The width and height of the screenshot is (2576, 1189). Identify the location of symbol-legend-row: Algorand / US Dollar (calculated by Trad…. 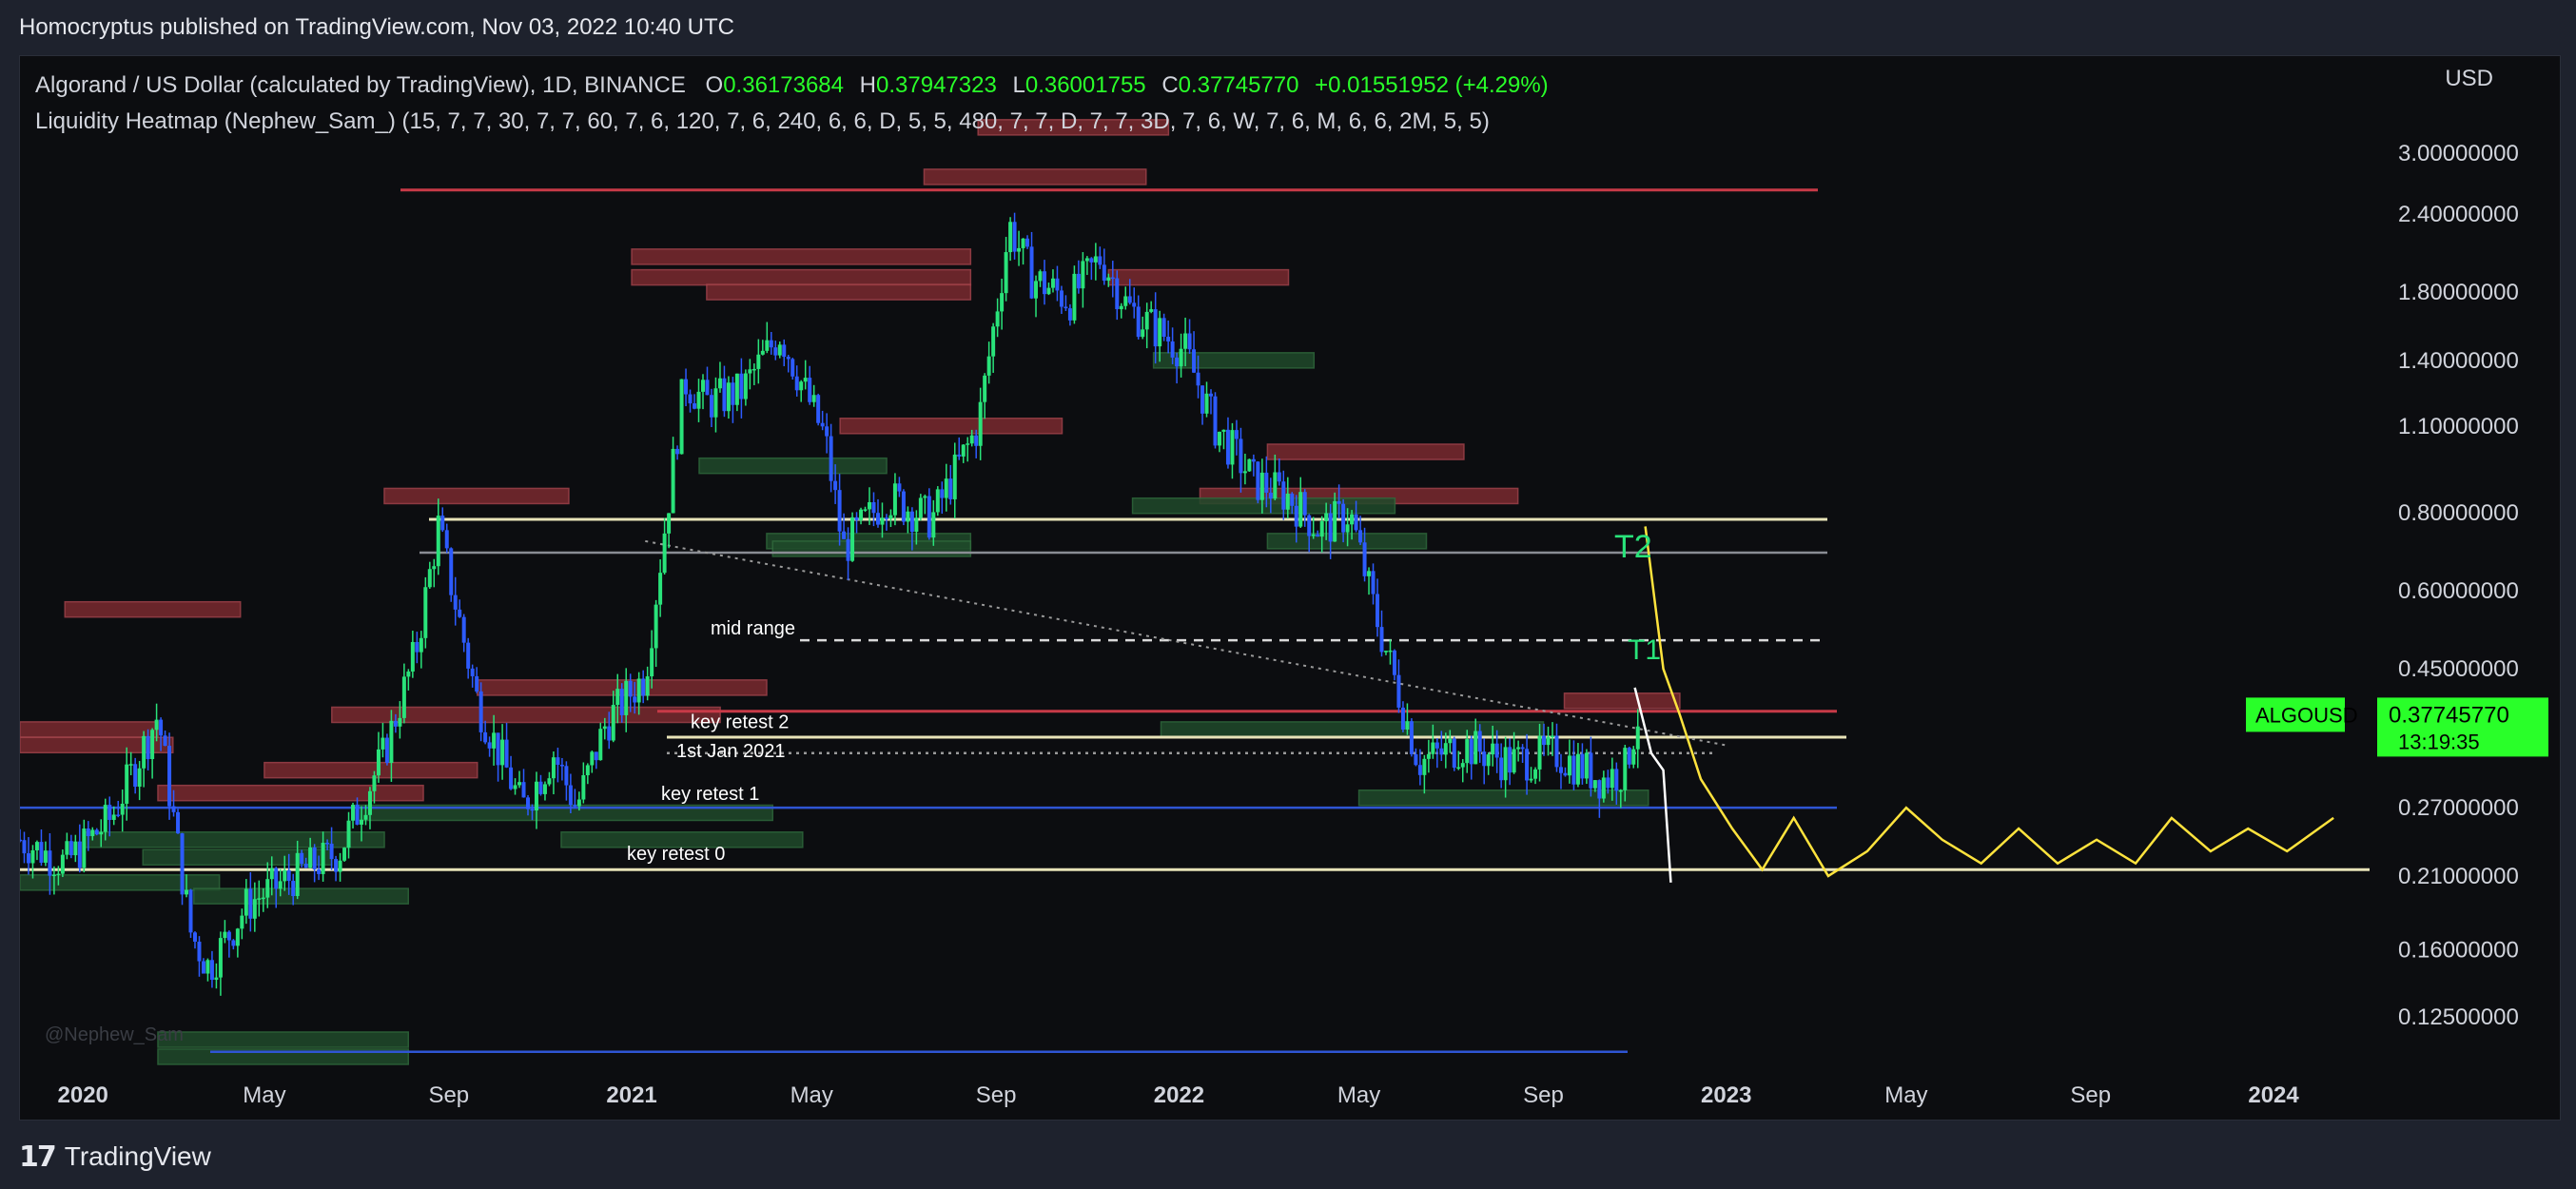
(792, 86).